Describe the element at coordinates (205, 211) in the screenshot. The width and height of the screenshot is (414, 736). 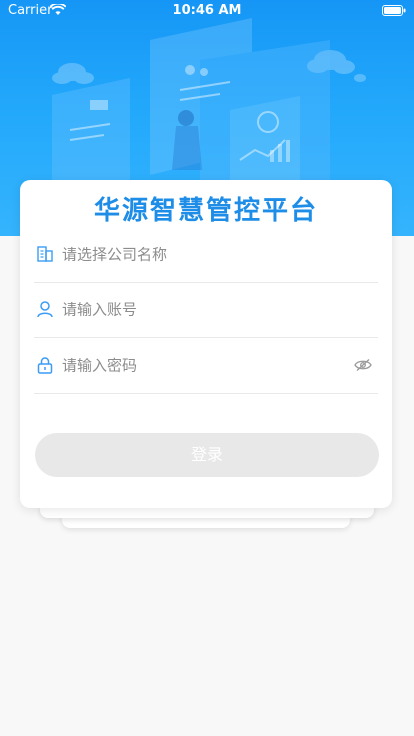
I see `page-title: 华源智慧管控平台` at that location.